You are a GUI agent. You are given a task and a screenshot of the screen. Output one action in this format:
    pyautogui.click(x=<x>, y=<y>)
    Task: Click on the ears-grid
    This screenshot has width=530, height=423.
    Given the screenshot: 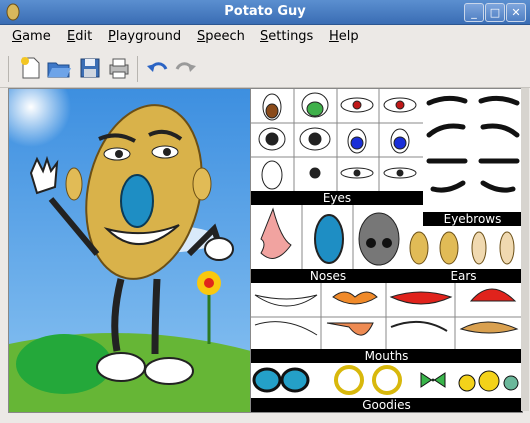 What is the action you would take?
    pyautogui.click(x=463, y=247)
    